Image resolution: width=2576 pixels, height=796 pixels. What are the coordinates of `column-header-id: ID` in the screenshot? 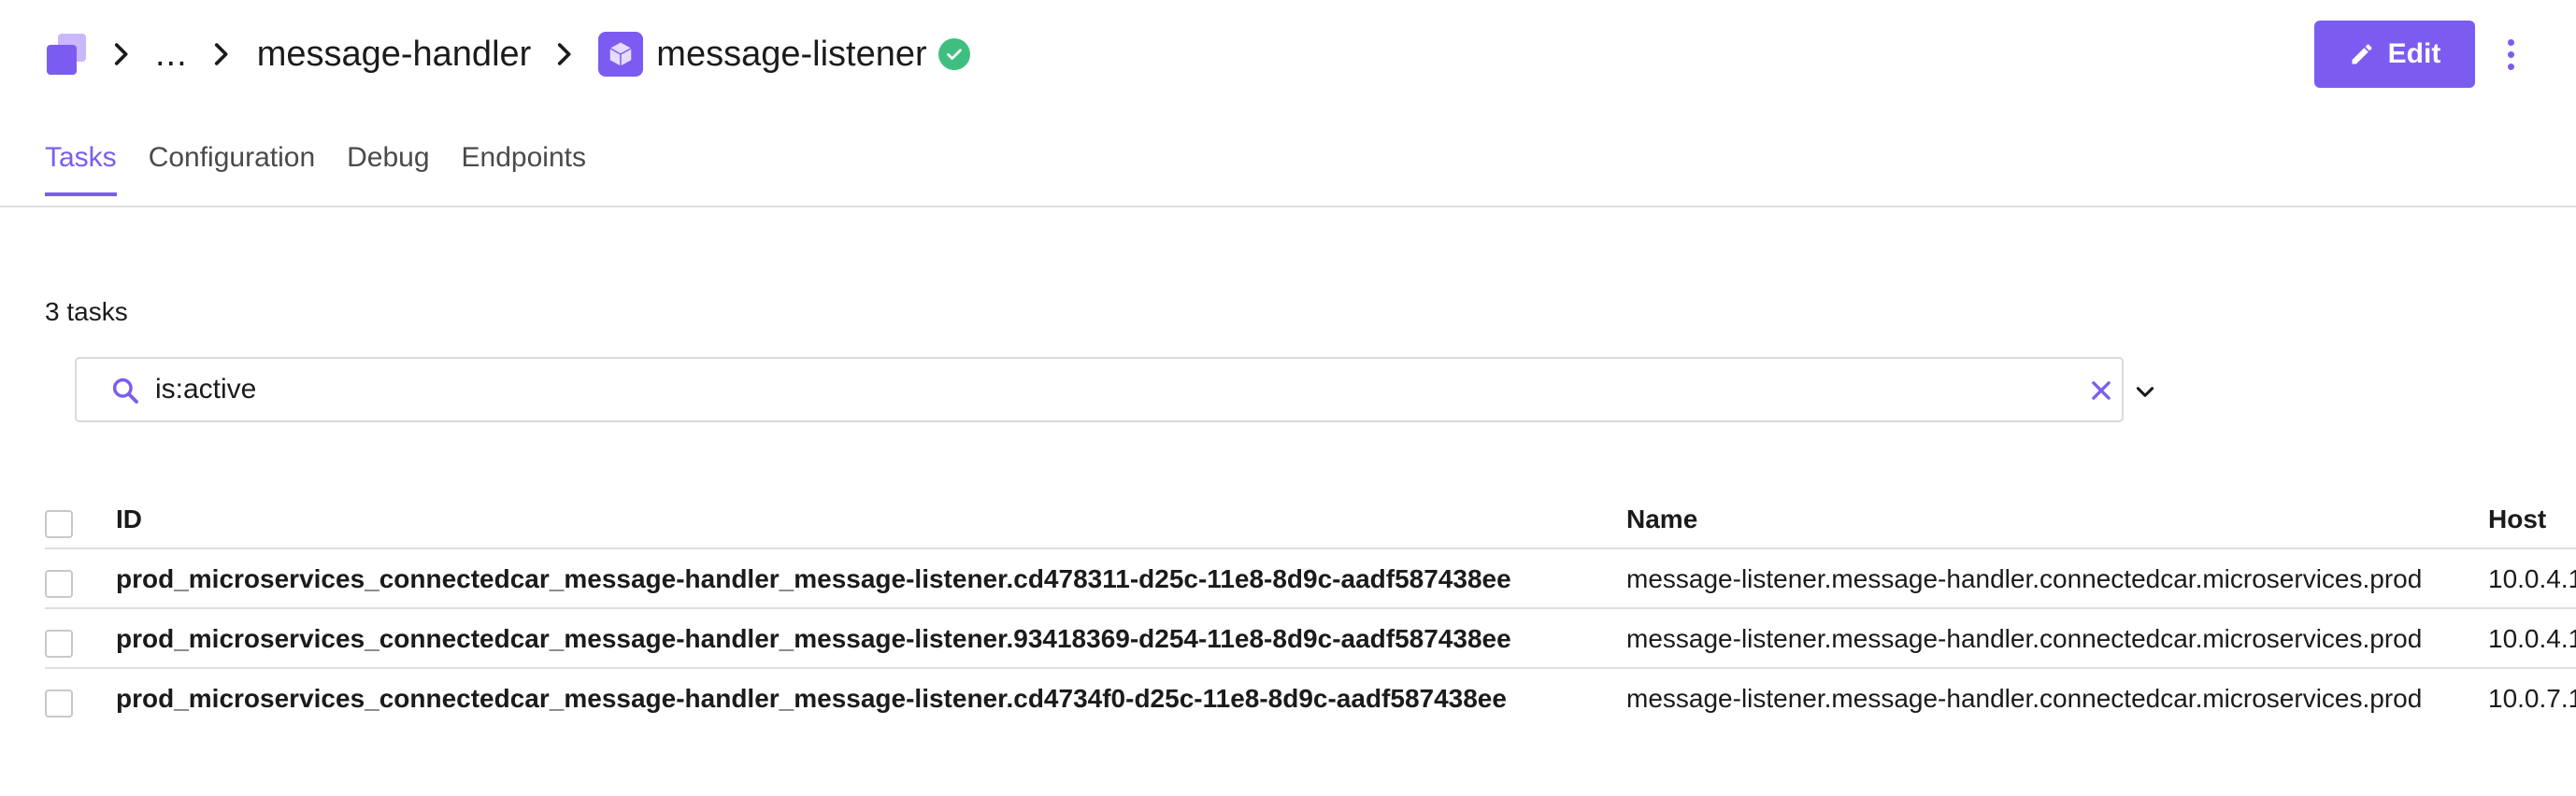 It's located at (129, 520).